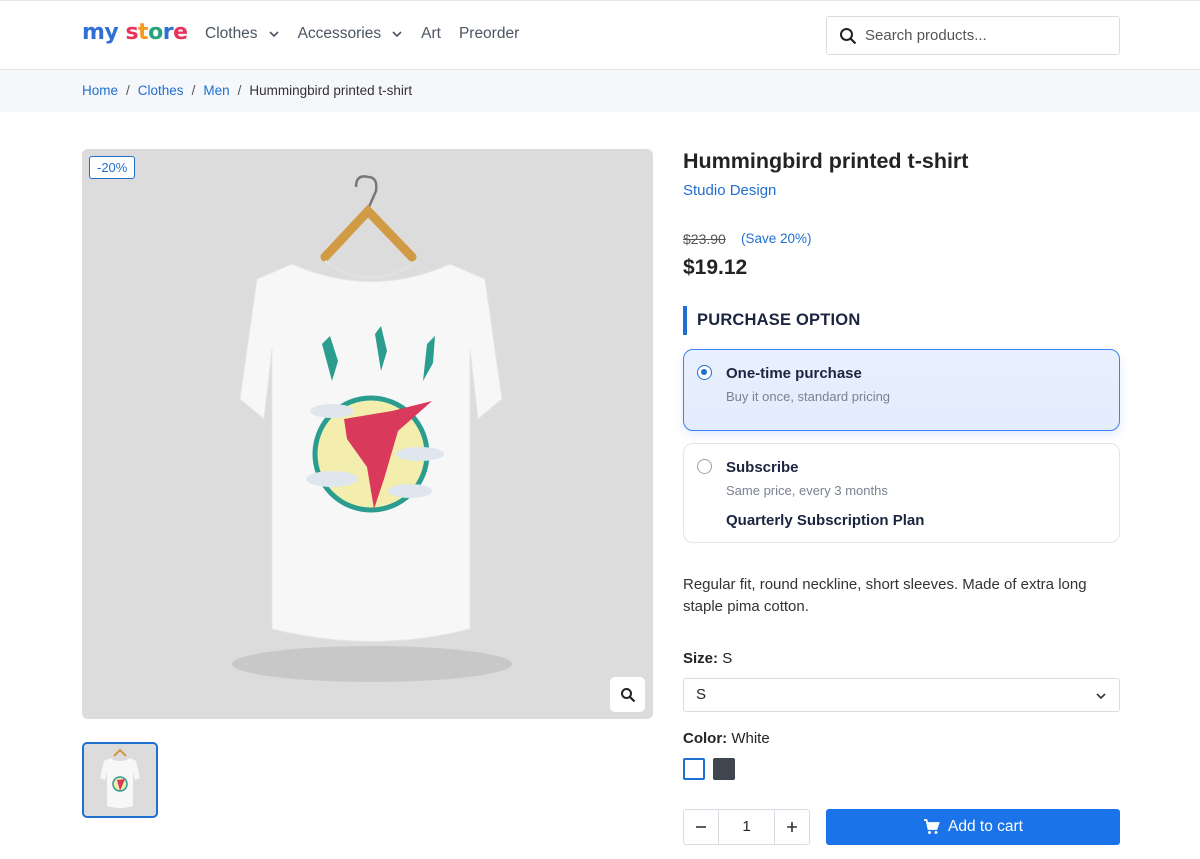  I want to click on plus-icon, so click(792, 827).